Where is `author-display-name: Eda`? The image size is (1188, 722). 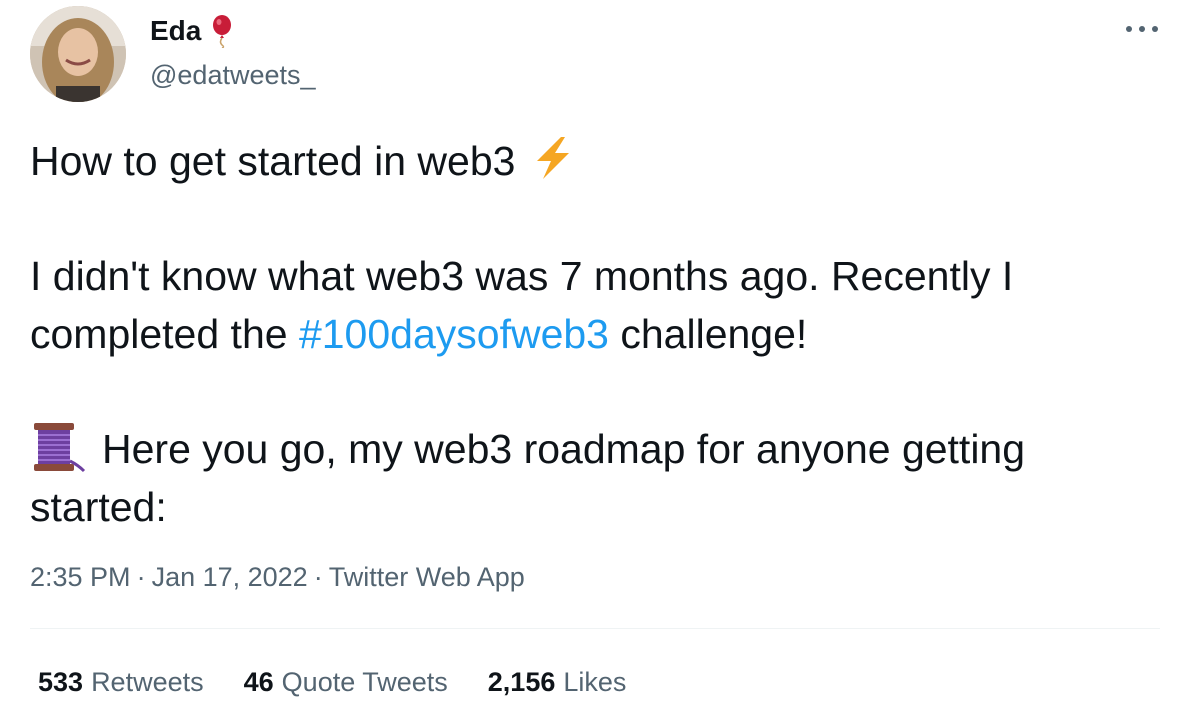
author-display-name: Eda is located at coordinates (191, 31).